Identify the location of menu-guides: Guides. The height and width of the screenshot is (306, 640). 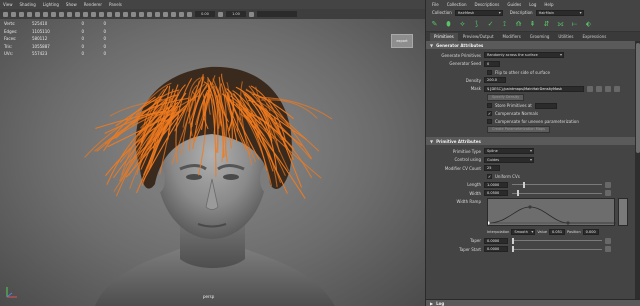
(514, 4).